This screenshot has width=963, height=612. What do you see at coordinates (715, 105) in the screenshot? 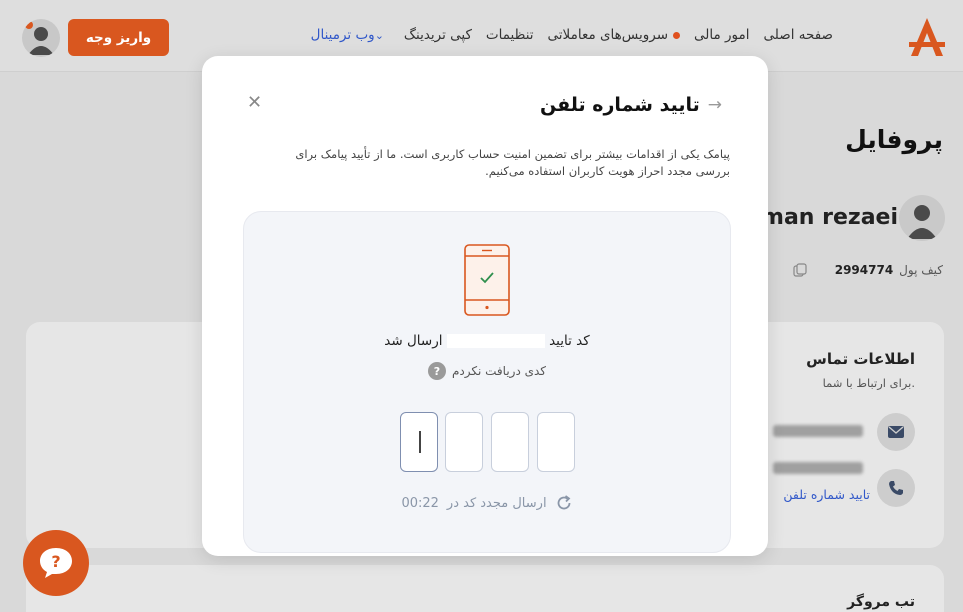
I see `arrow-right-icon: →` at bounding box center [715, 105].